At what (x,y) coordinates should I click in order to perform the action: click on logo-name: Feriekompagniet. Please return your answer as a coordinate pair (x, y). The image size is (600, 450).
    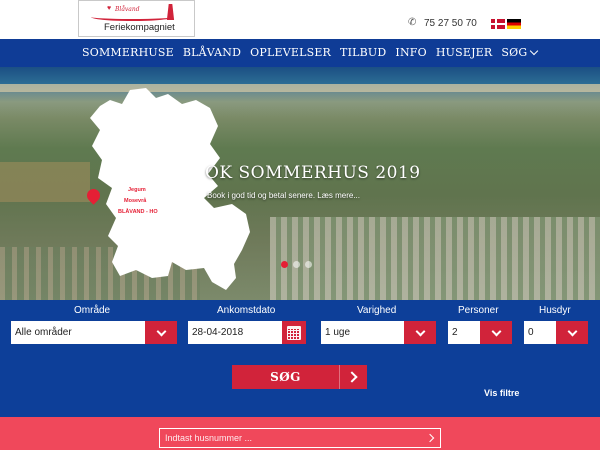
    Looking at the image, I should click on (139, 27).